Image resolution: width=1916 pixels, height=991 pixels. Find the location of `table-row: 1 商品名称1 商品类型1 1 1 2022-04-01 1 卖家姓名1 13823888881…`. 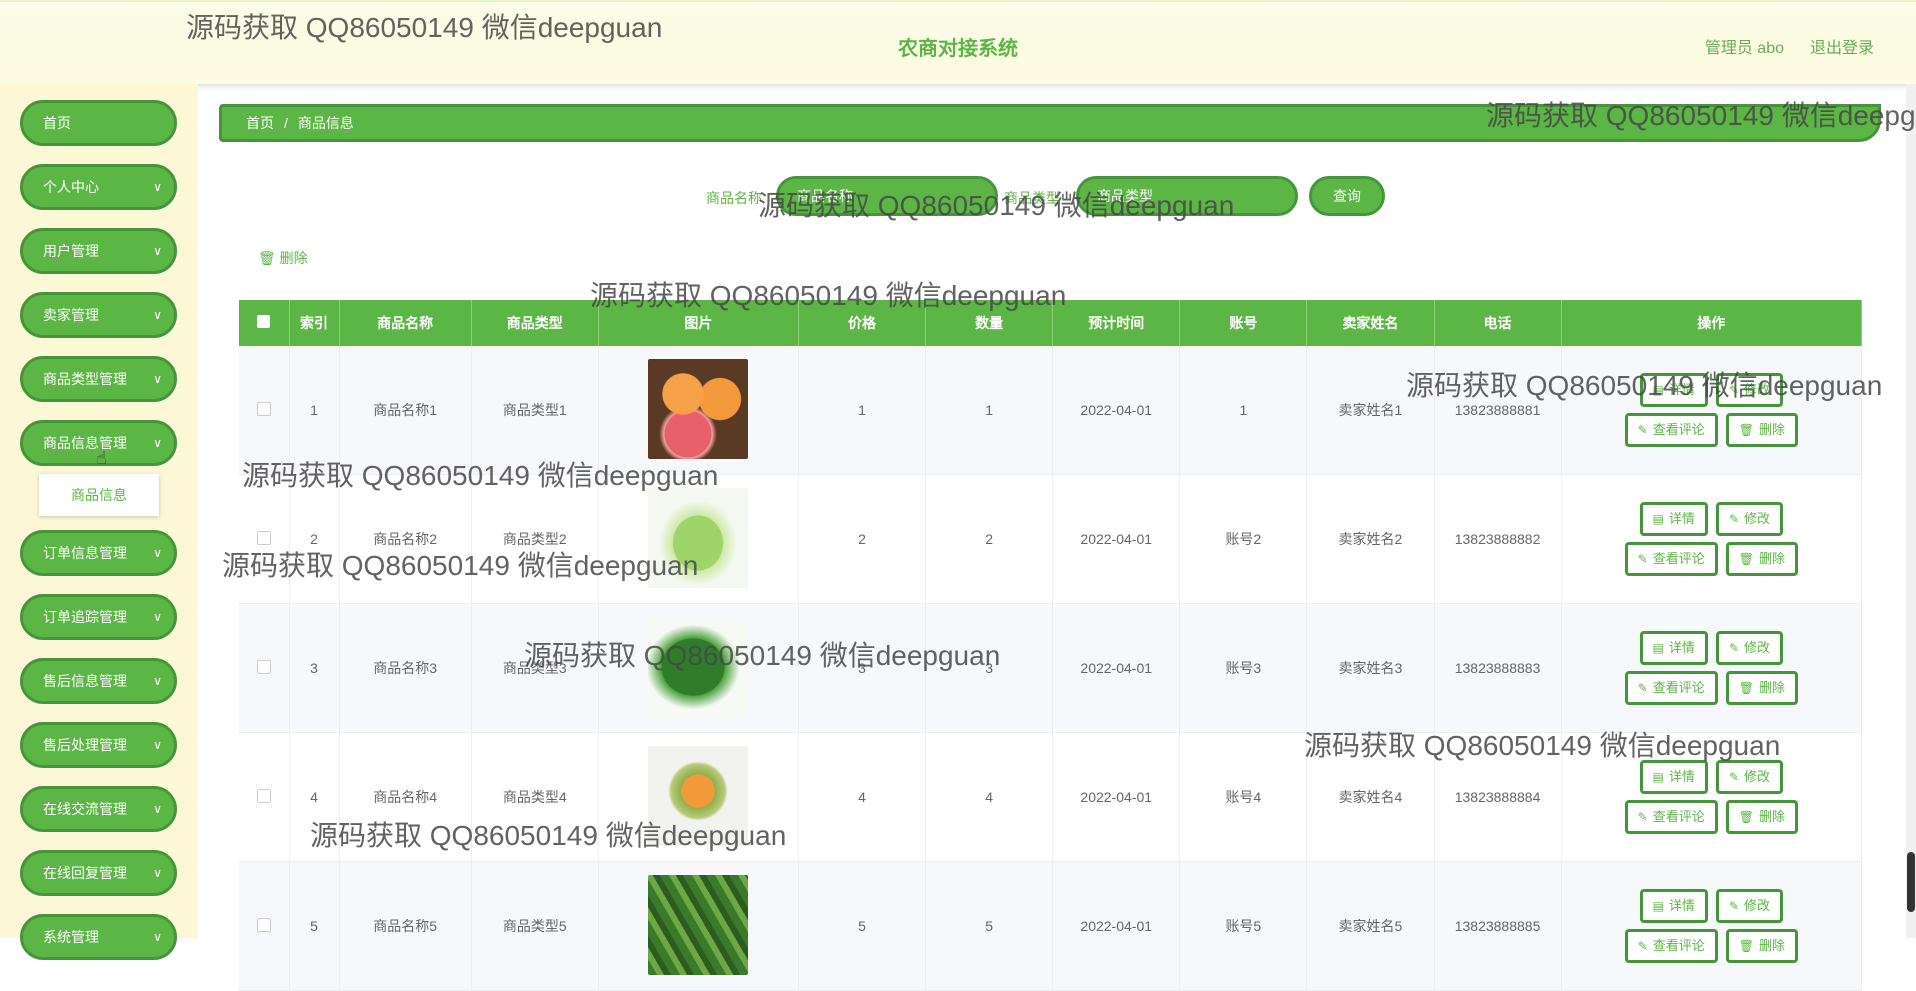

table-row: 1 商品名称1 商品类型1 1 1 2022-04-01 1 卖家姓名1 13823888881… is located at coordinates (1051, 410).